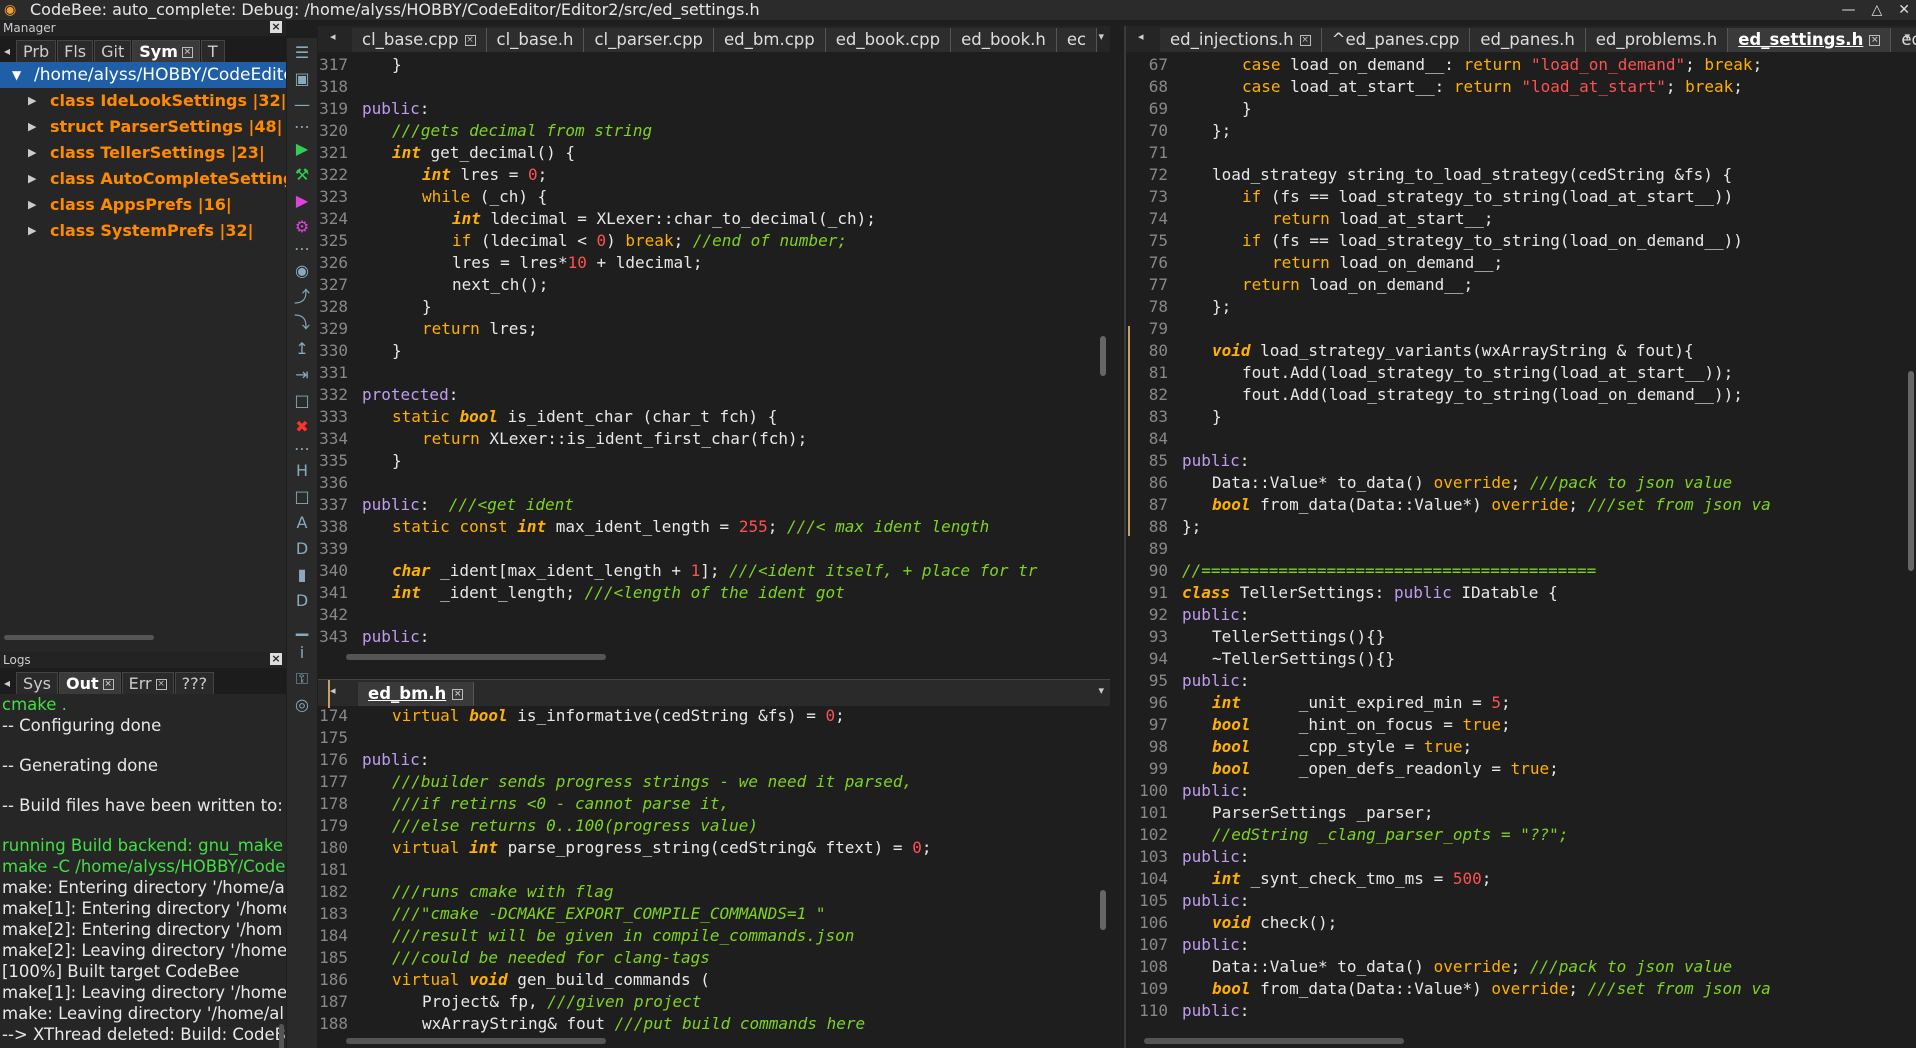 The width and height of the screenshot is (1916, 1048). I want to click on tab-prb: Prb, so click(36, 51).